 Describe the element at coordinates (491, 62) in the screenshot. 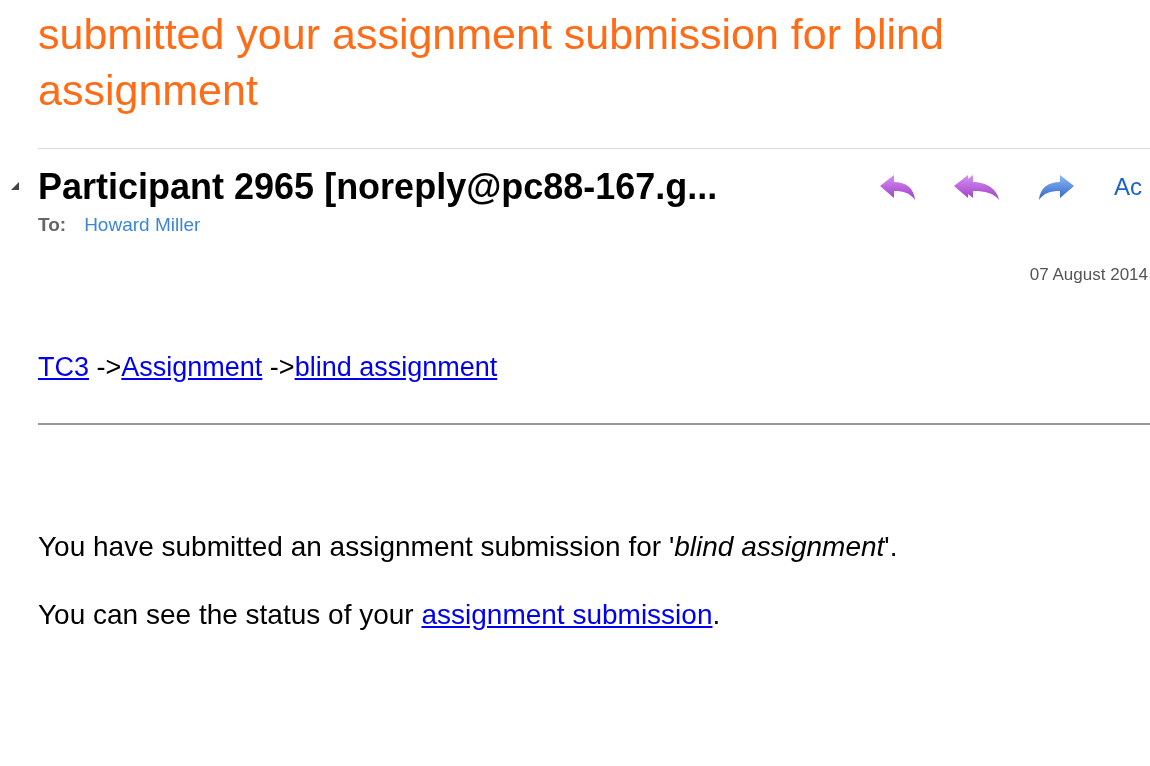

I see `email-subject: submitted your assignment submission for blind assignment` at that location.